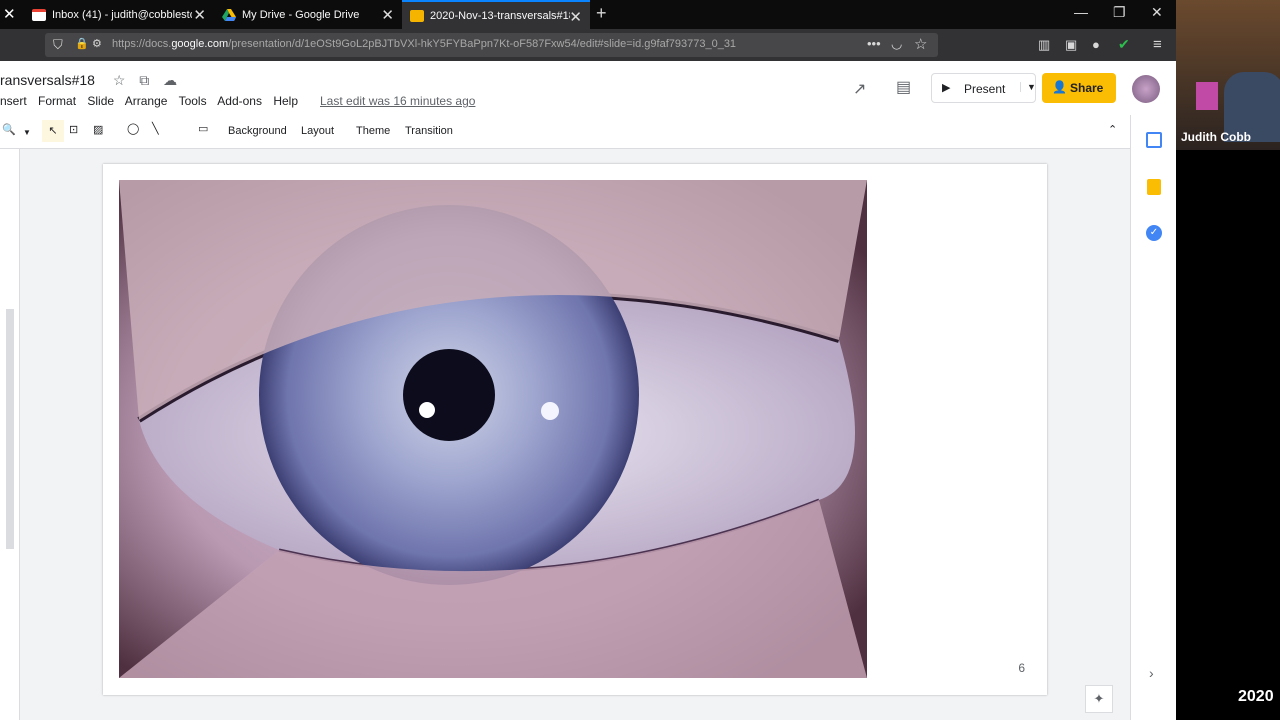 This screenshot has width=1280, height=720. What do you see at coordinates (1081, 12) in the screenshot?
I see `minimize-icon: —` at bounding box center [1081, 12].